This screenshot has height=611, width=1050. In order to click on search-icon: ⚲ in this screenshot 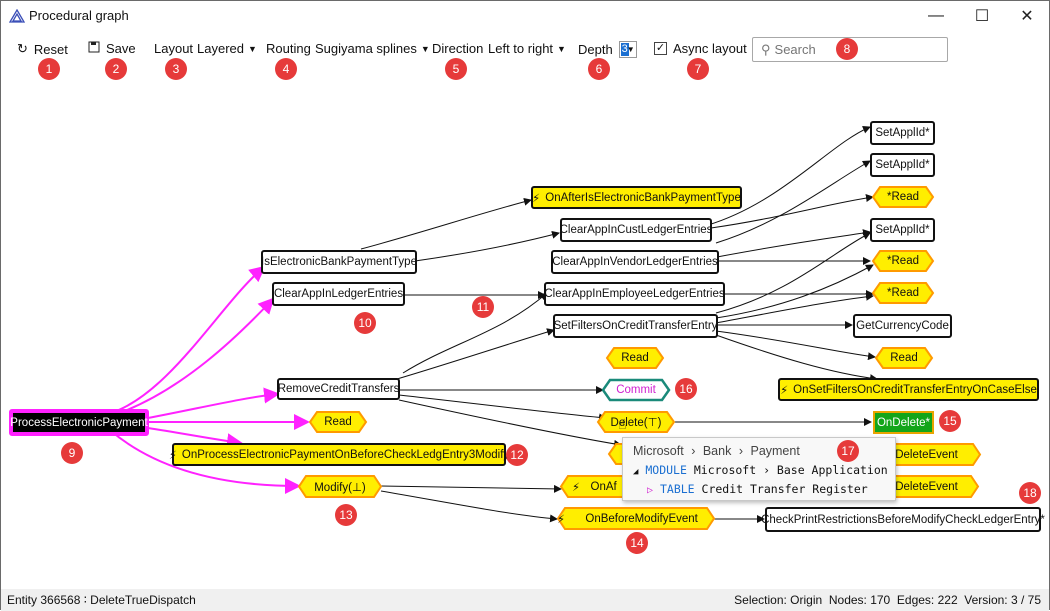, I will do `click(766, 49)`.